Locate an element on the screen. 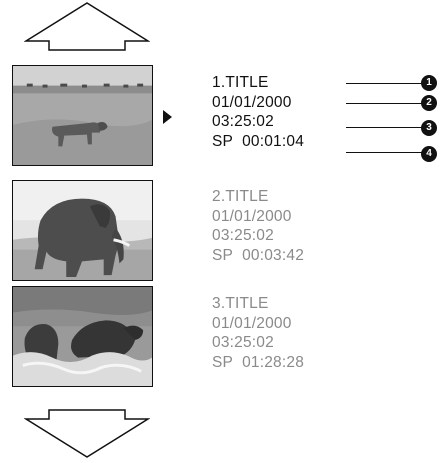 The image size is (446, 463). title-1-thumbnail is located at coordinates (82, 115).